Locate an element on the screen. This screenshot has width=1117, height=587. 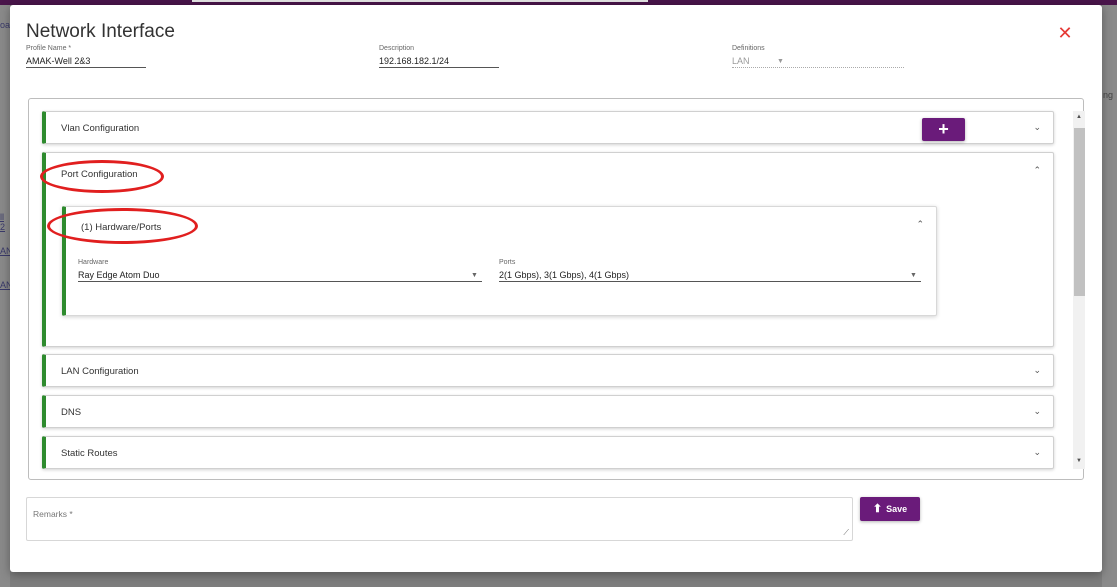
accordion-scrollbar: ▲ ▼ is located at coordinates (1079, 290).